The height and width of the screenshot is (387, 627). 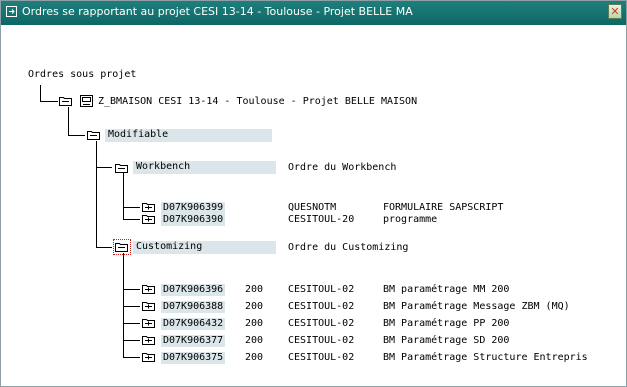 I want to click on order-owner: CESITOUL-20, so click(x=321, y=219).